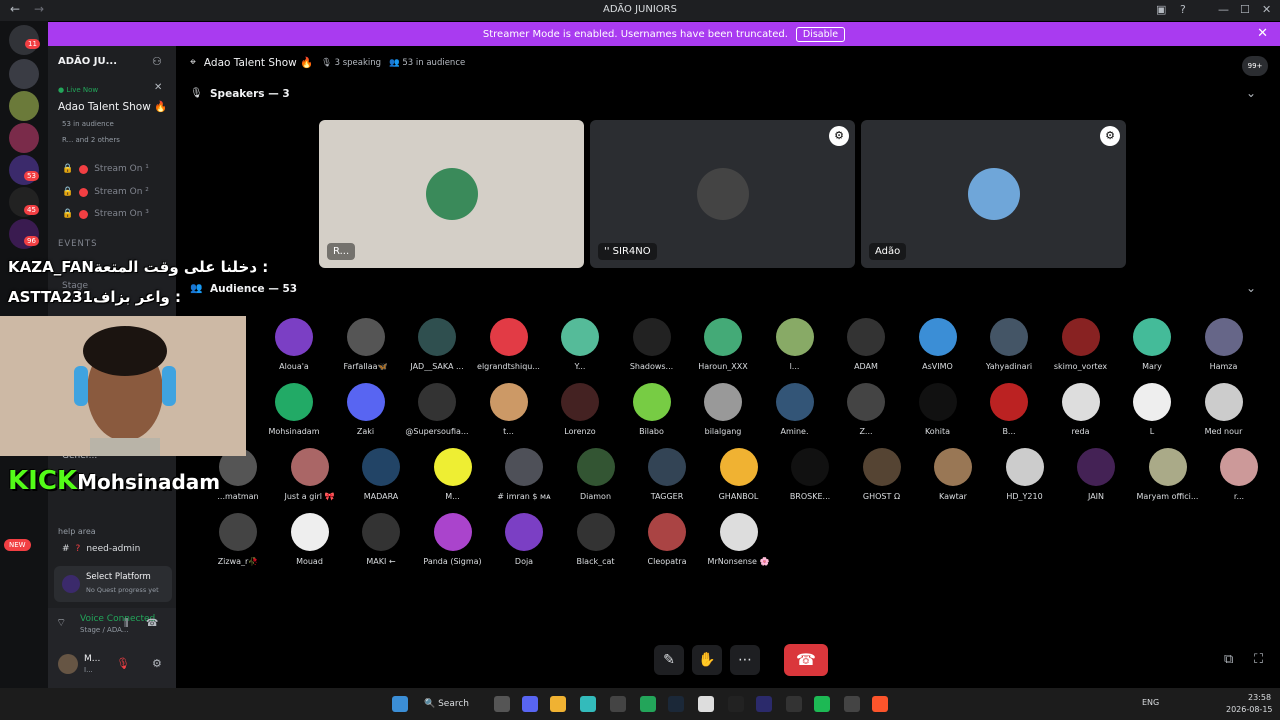 Image resolution: width=1280 pixels, height=720 pixels. What do you see at coordinates (806, 660) in the screenshot?
I see `disconnect-button: ☎` at bounding box center [806, 660].